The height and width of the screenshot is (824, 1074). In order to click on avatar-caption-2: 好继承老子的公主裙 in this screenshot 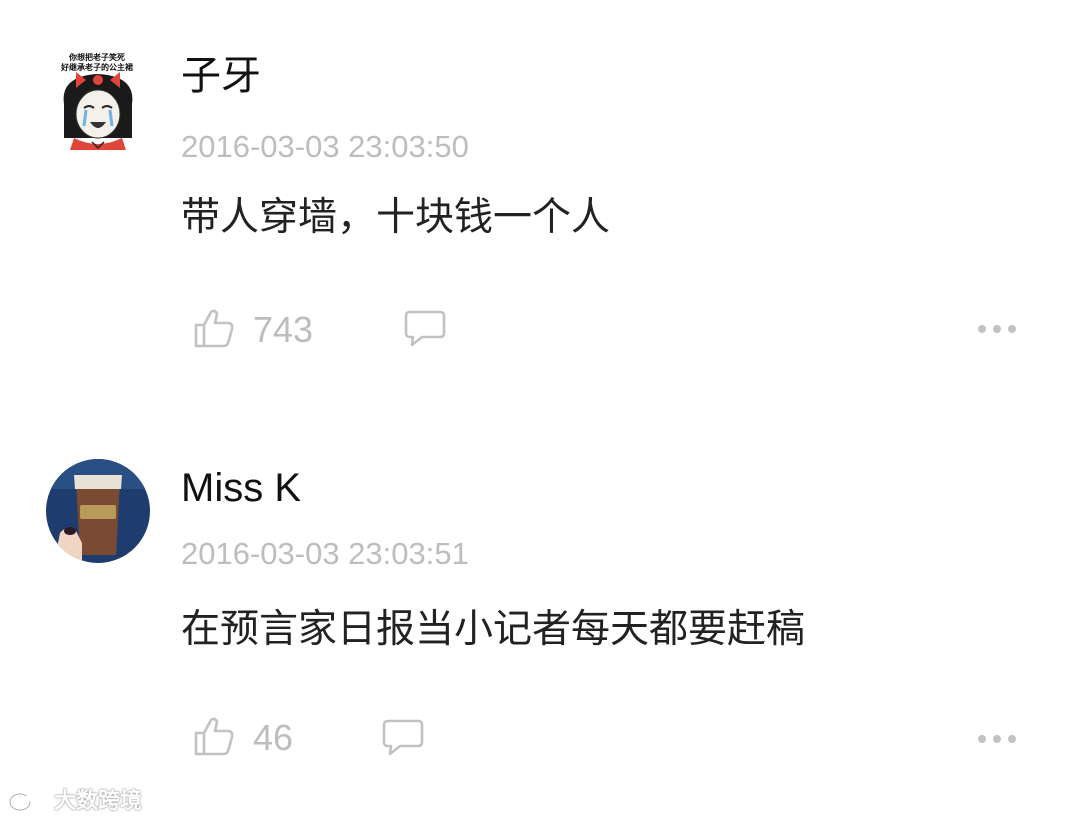, I will do `click(97, 67)`.